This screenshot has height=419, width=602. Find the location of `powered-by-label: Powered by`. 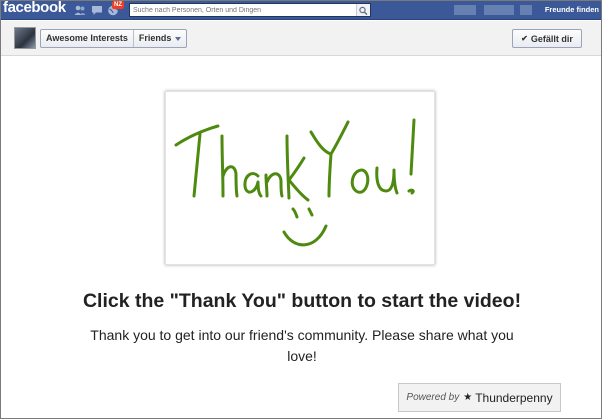

powered-by-label: Powered by is located at coordinates (433, 397).